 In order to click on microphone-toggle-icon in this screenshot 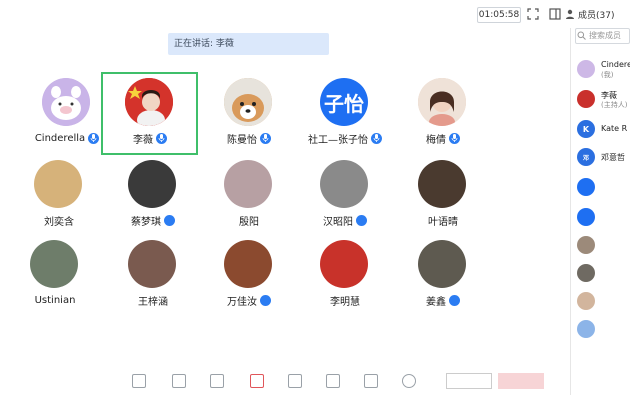, I will do `click(139, 381)`.